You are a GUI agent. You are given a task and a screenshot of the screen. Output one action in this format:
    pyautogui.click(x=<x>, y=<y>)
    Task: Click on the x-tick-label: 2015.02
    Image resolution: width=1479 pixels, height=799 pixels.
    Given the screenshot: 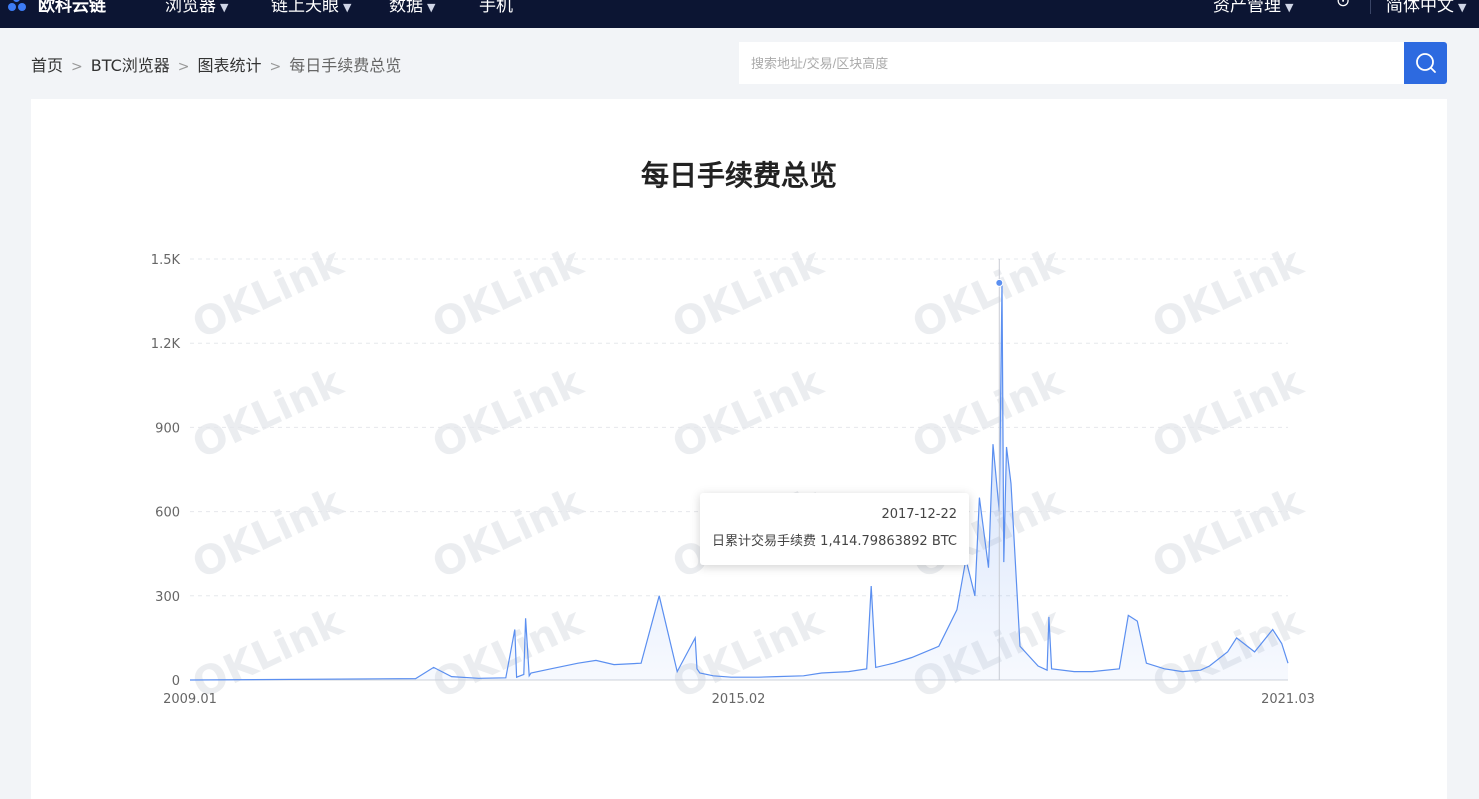 What is the action you would take?
    pyautogui.click(x=739, y=699)
    